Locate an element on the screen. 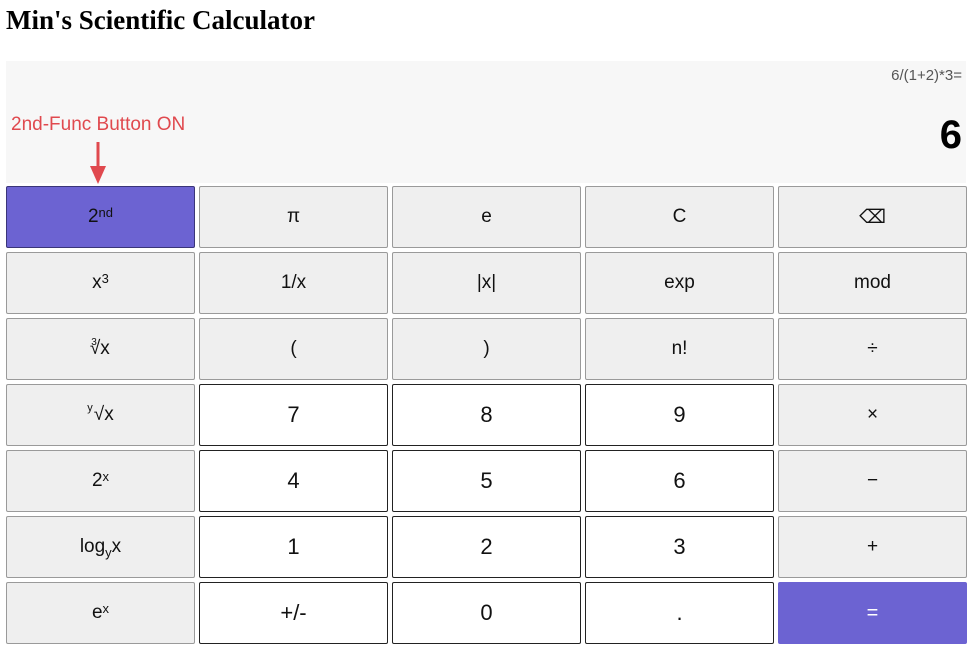 This screenshot has height=650, width=971. pi-button: π is located at coordinates (293, 217).